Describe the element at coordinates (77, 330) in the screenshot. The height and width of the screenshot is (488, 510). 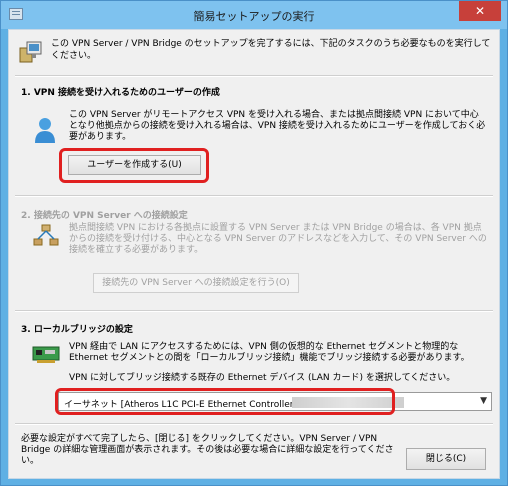
I see `section3-title: 3. ローカルブリッジの設定` at that location.